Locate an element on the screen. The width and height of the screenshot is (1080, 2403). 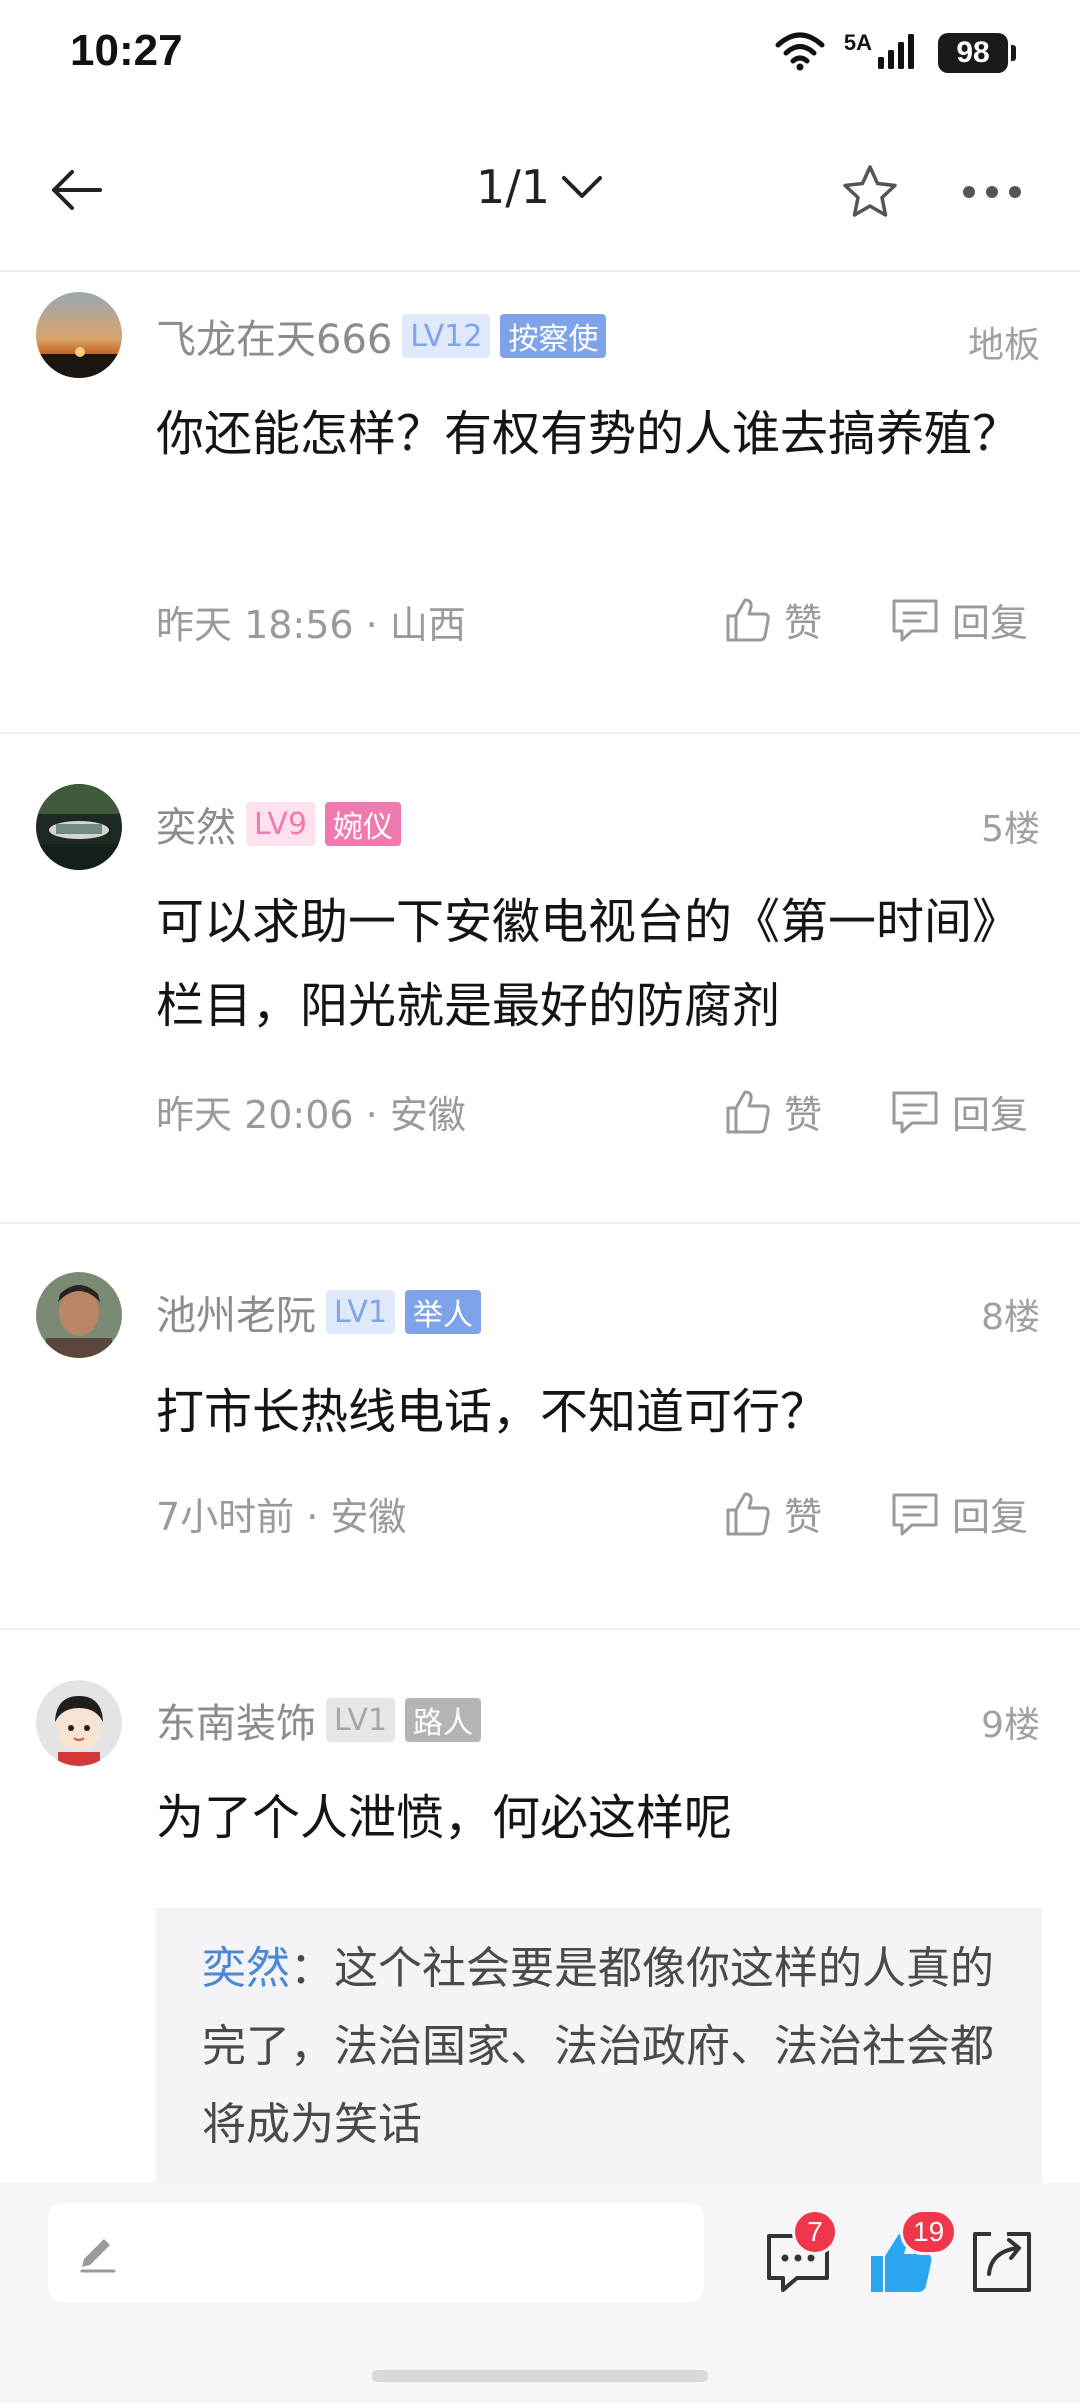
username: 东南装饰 is located at coordinates (236, 1720).